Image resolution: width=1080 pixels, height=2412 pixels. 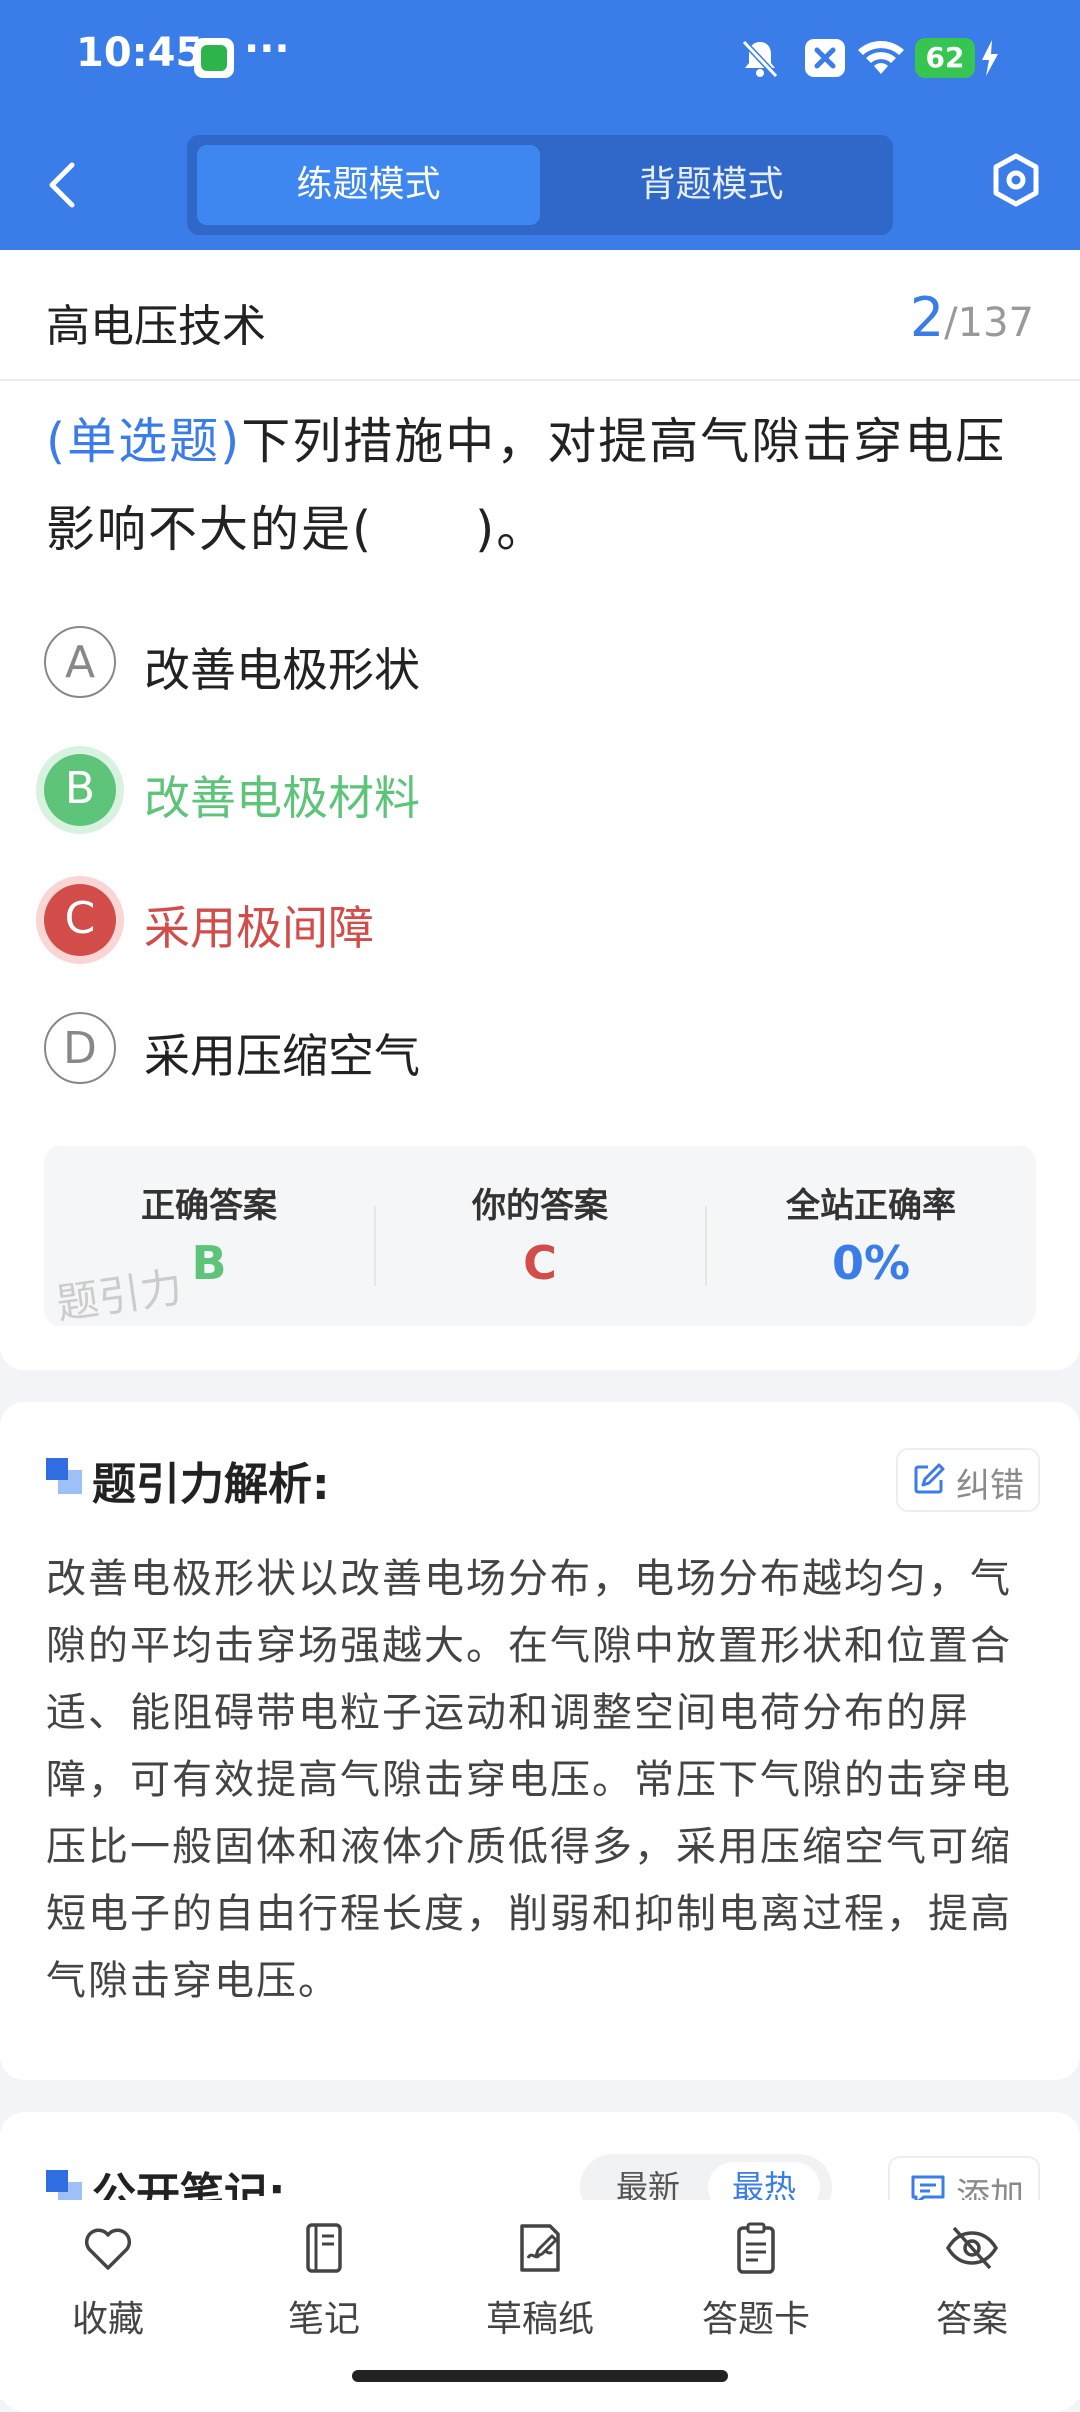 I want to click on progress-current: 2, so click(x=927, y=317).